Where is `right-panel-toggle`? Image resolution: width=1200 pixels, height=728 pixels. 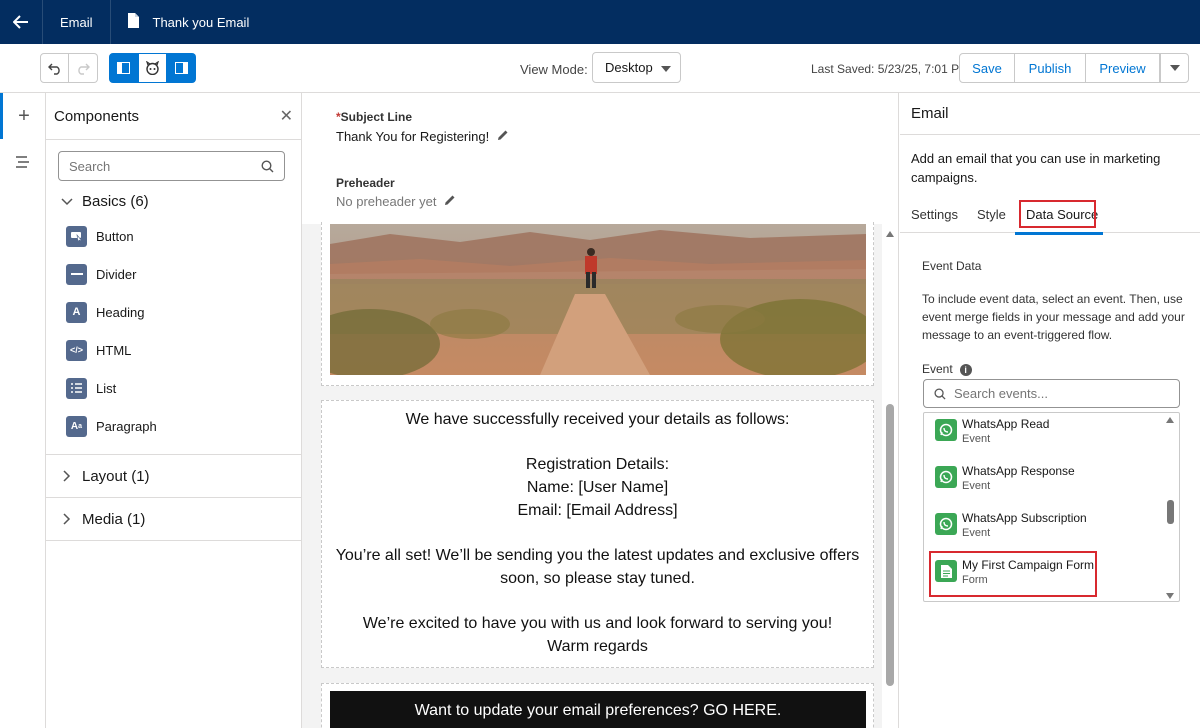 right-panel-toggle is located at coordinates (181, 68).